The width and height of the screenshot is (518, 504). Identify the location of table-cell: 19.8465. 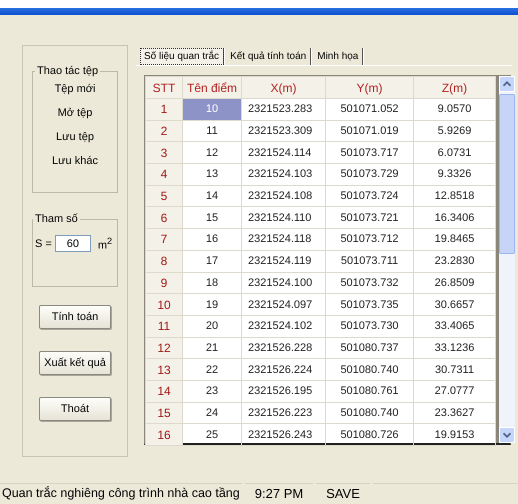
(455, 239).